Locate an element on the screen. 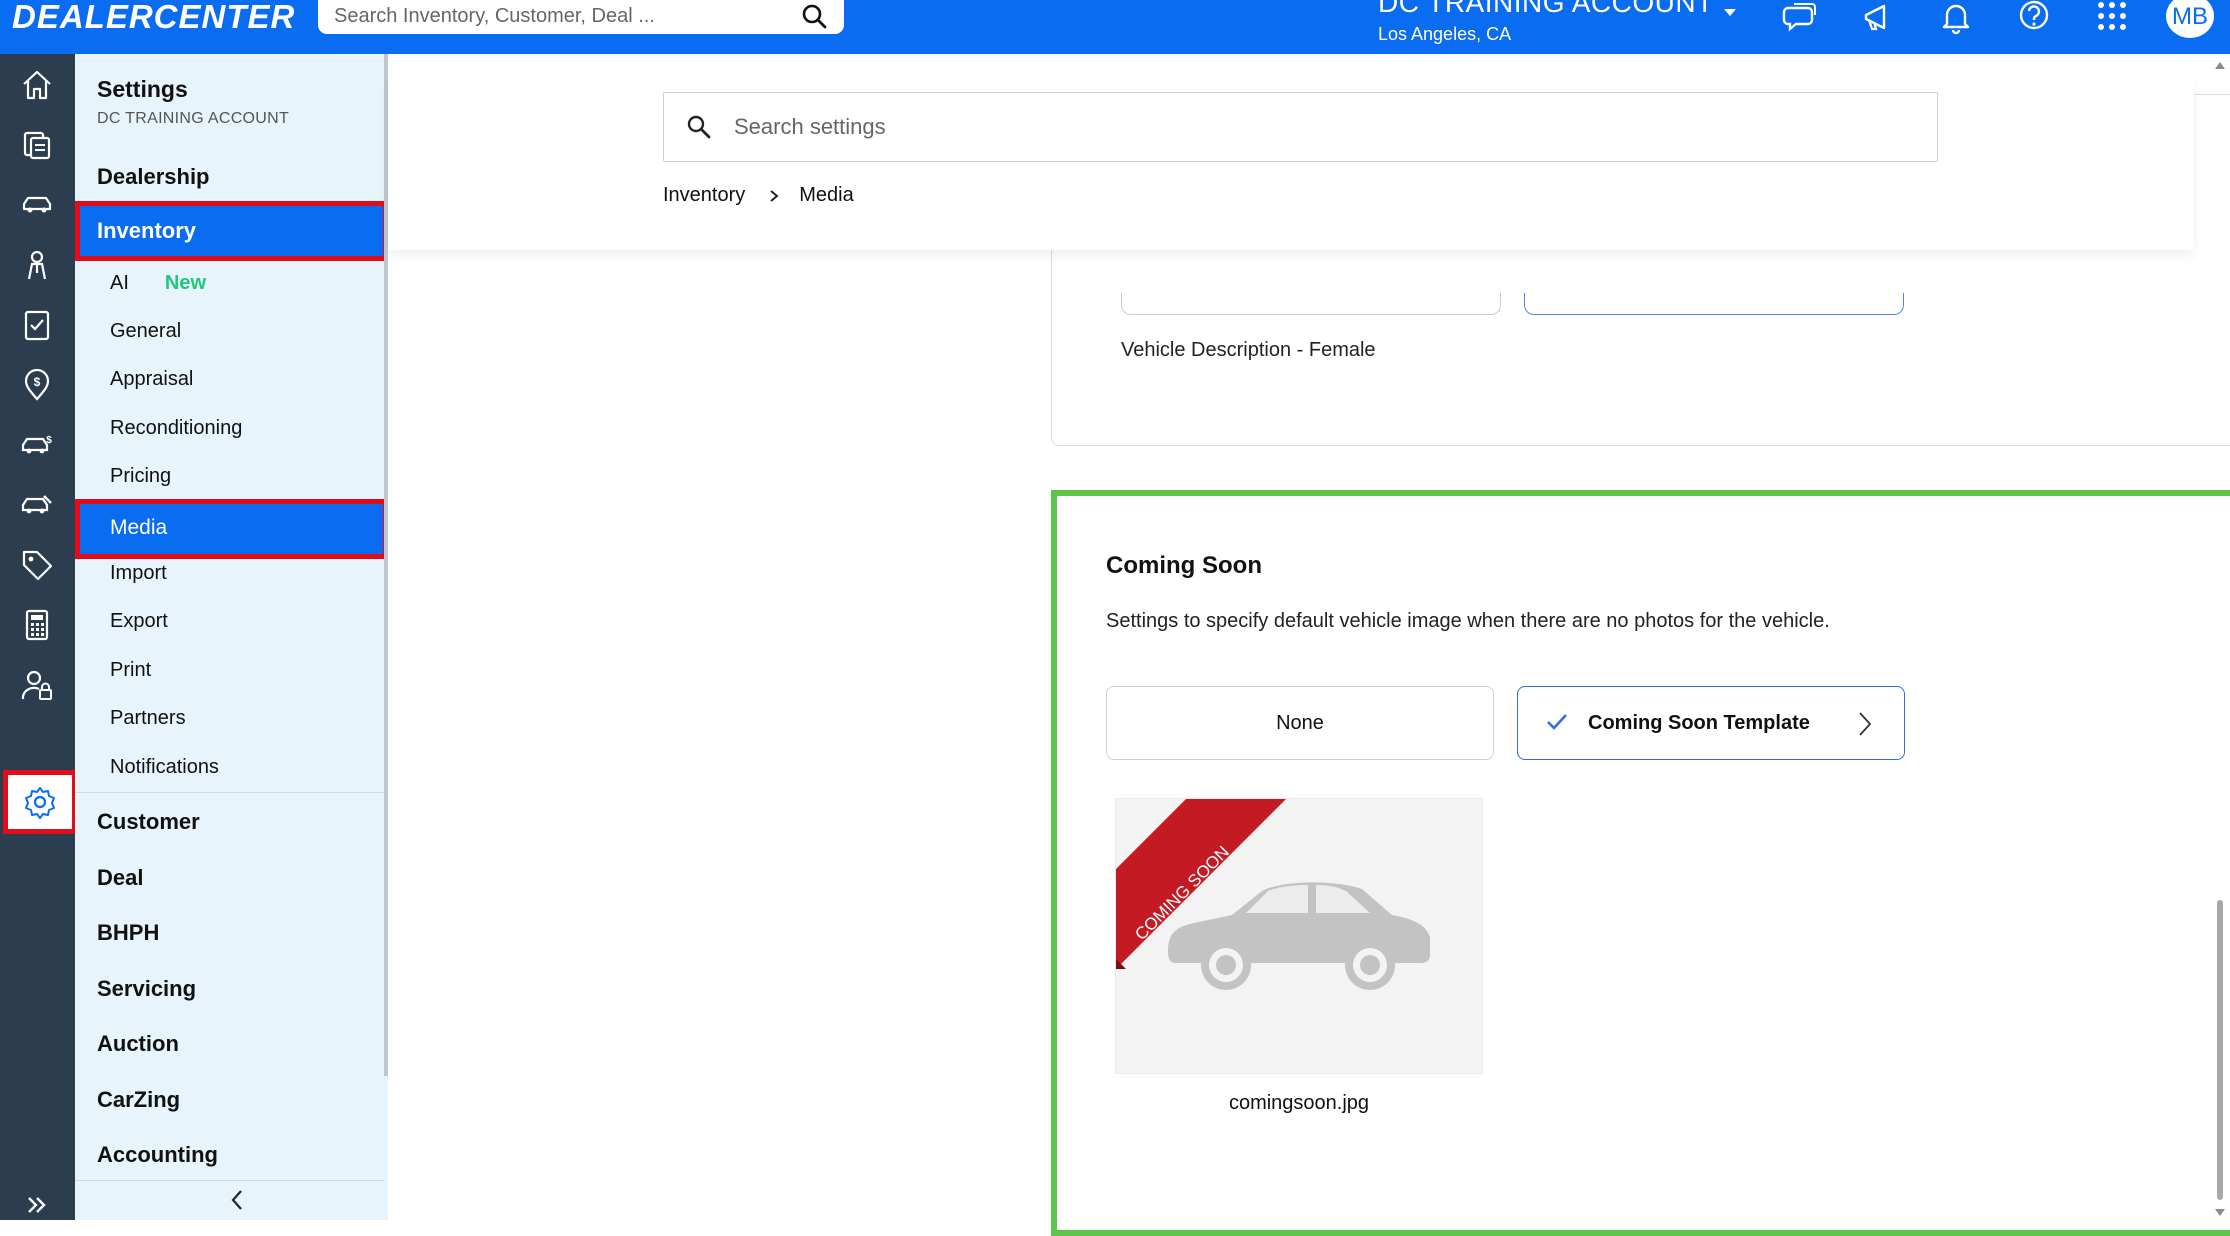  account-name: DC TRAINING ACCOUNT is located at coordinates (1546, 9).